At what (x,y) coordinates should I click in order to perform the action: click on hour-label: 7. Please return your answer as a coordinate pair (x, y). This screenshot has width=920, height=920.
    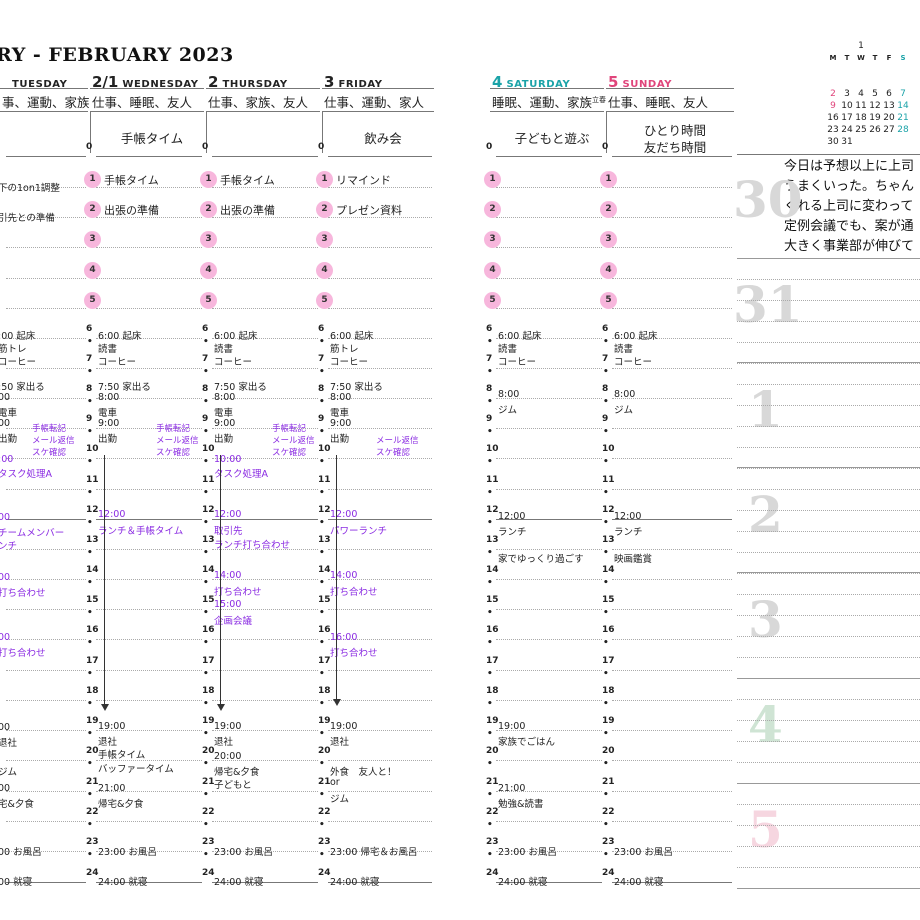
    Looking at the image, I should click on (321, 359).